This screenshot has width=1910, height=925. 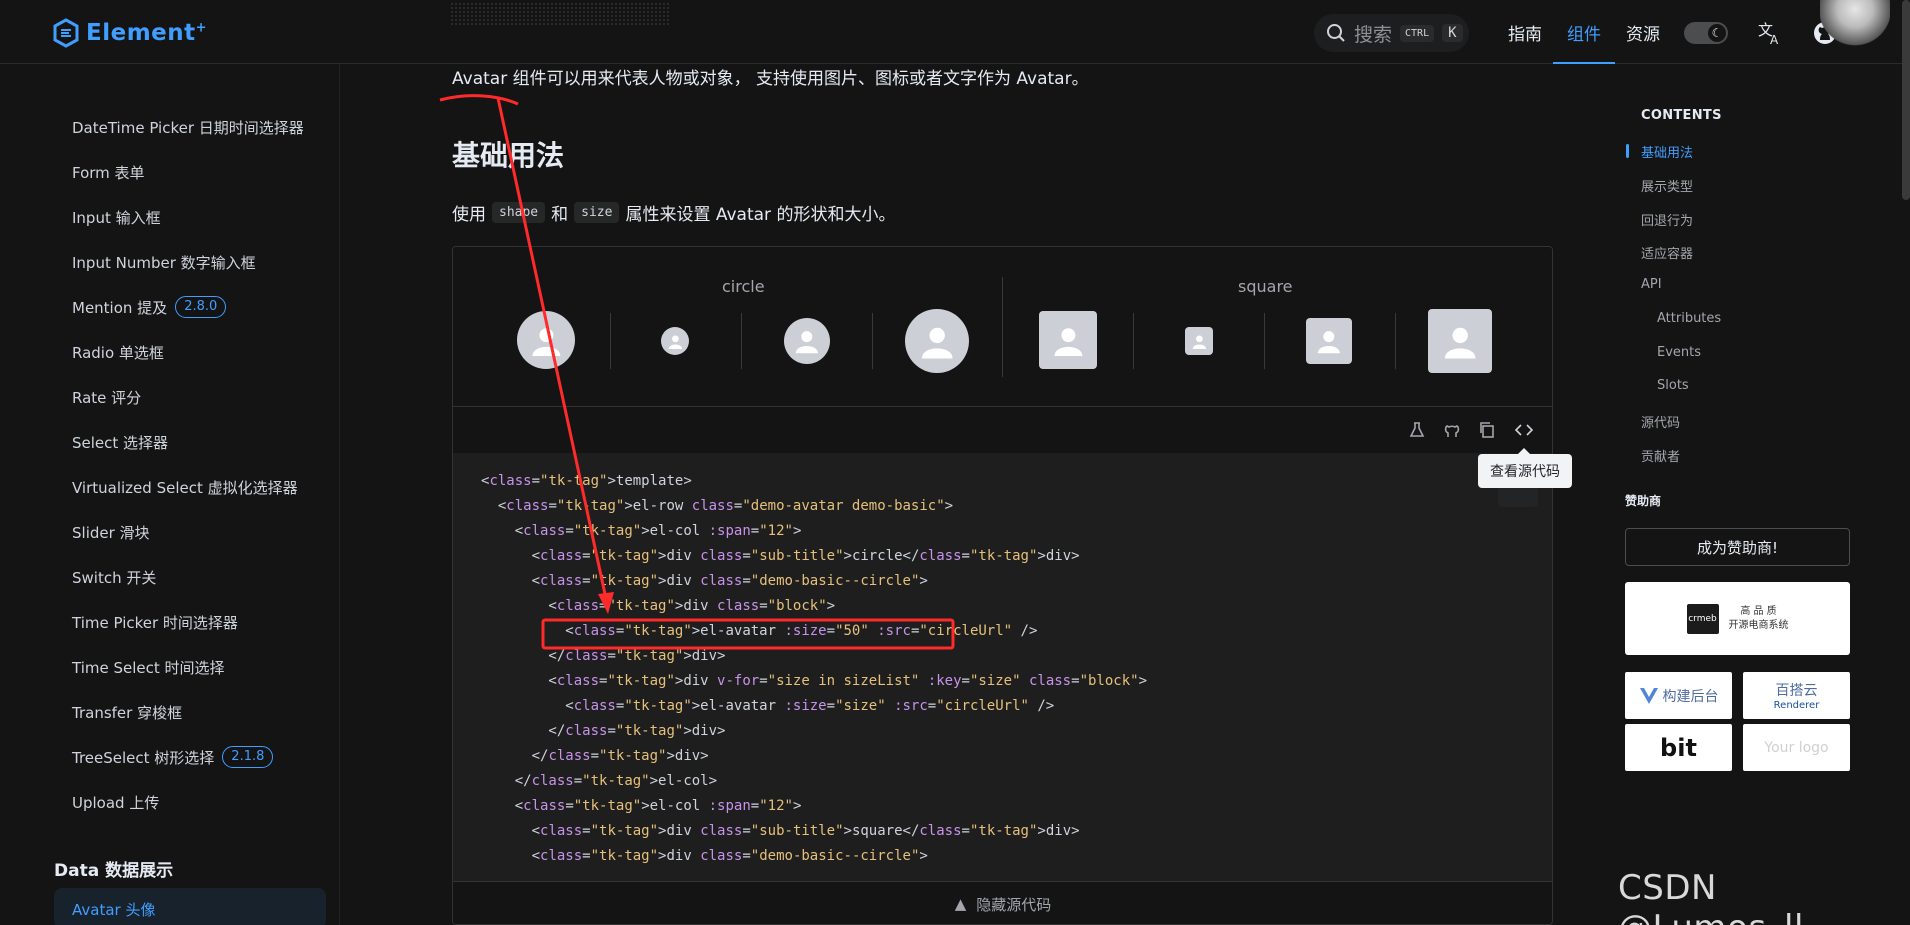 I want to click on toc-item-api: API, so click(x=1651, y=284).